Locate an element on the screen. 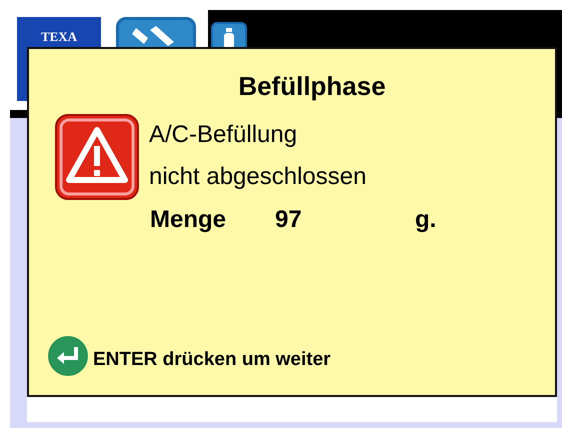 This screenshot has width=562, height=428. logo-text: TEXA is located at coordinates (59, 36).